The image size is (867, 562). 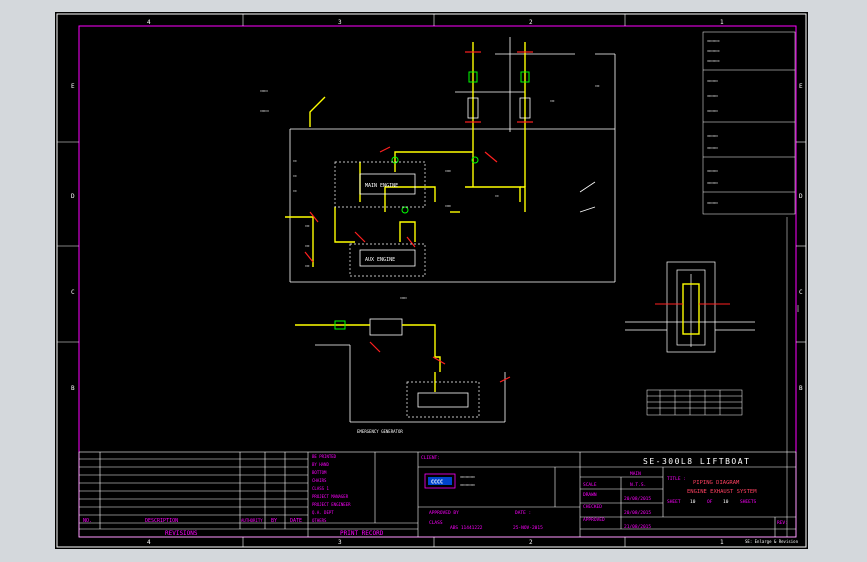 I want to click on rev-no-header: NO., so click(x=87, y=521).